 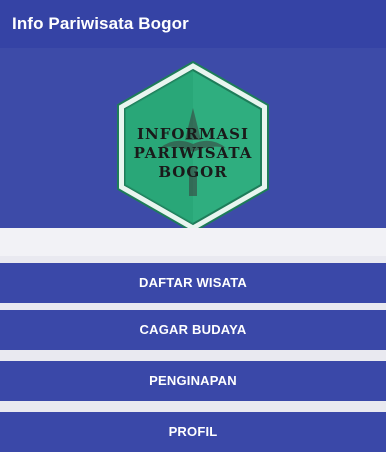 I want to click on daftar-wisata-button: DAFTAR WISATA, so click(x=193, y=283).